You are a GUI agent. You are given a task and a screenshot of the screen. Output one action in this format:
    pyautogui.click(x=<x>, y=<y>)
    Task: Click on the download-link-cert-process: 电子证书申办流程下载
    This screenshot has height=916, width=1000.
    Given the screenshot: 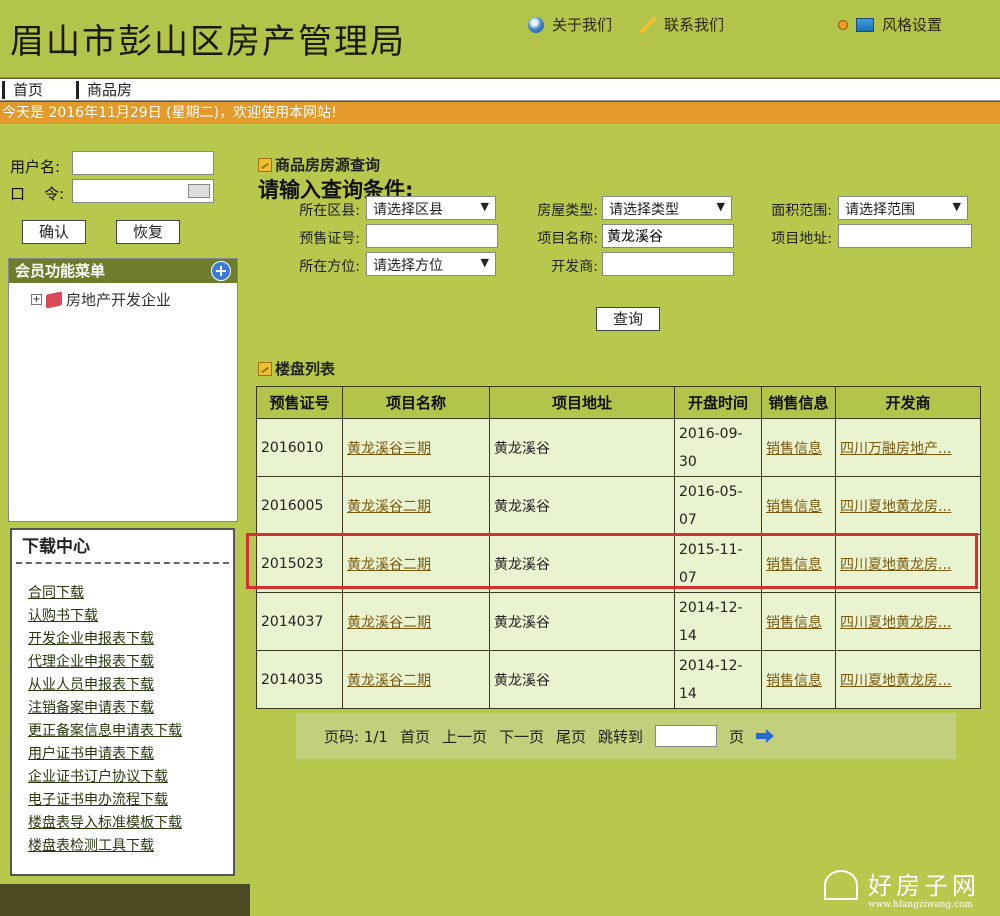 What is the action you would take?
    pyautogui.click(x=105, y=800)
    